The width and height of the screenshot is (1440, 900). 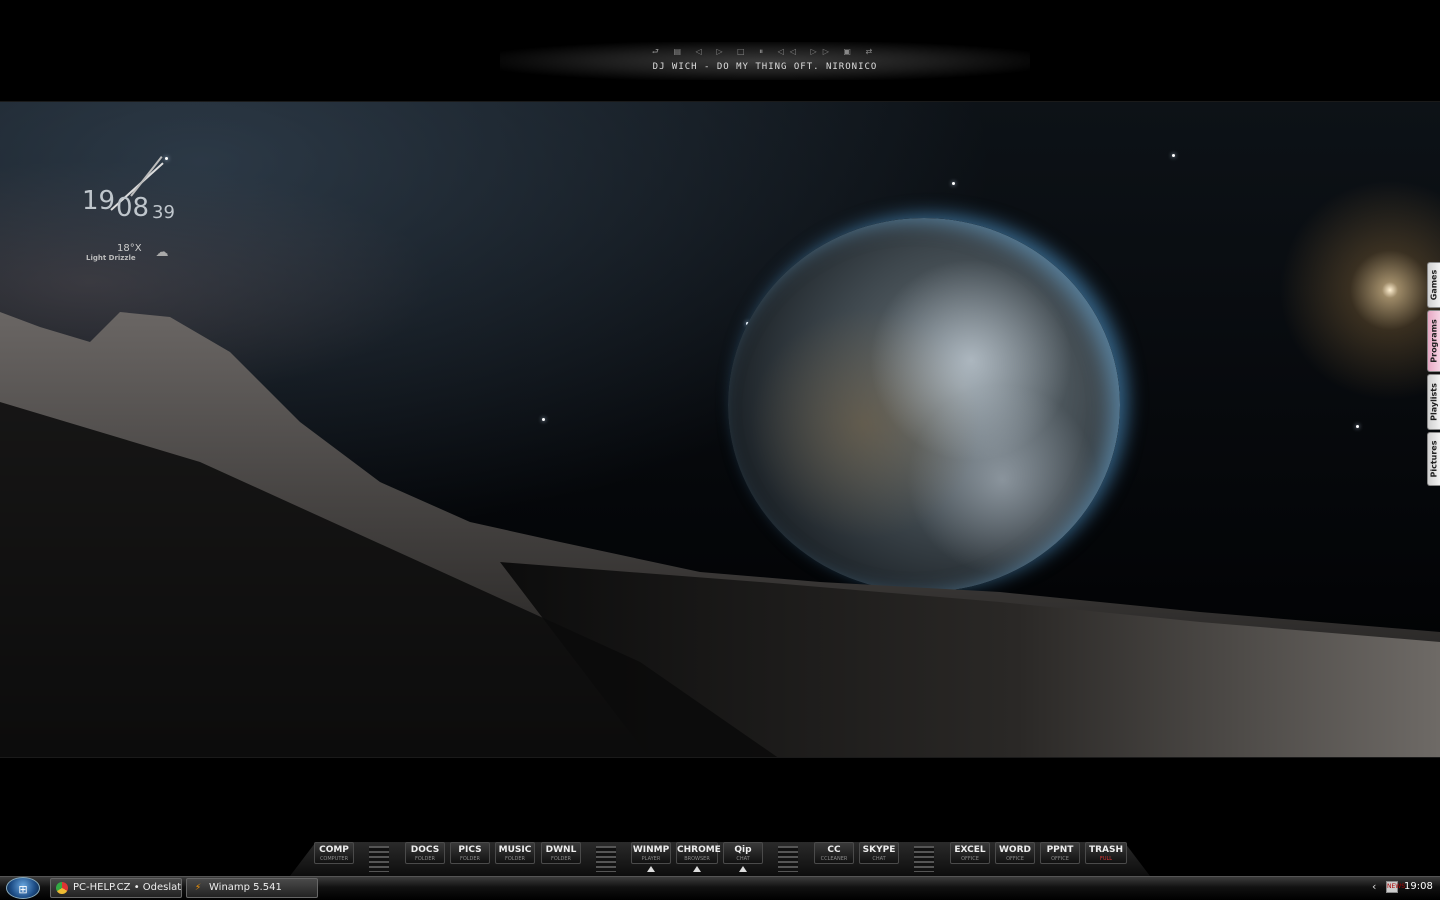 I want to click on player-controls: ⮐ ▤ ◁ ▷ □ ⏸ ◁◁ ▷▷ ▣ ⇄, so click(x=765, y=53).